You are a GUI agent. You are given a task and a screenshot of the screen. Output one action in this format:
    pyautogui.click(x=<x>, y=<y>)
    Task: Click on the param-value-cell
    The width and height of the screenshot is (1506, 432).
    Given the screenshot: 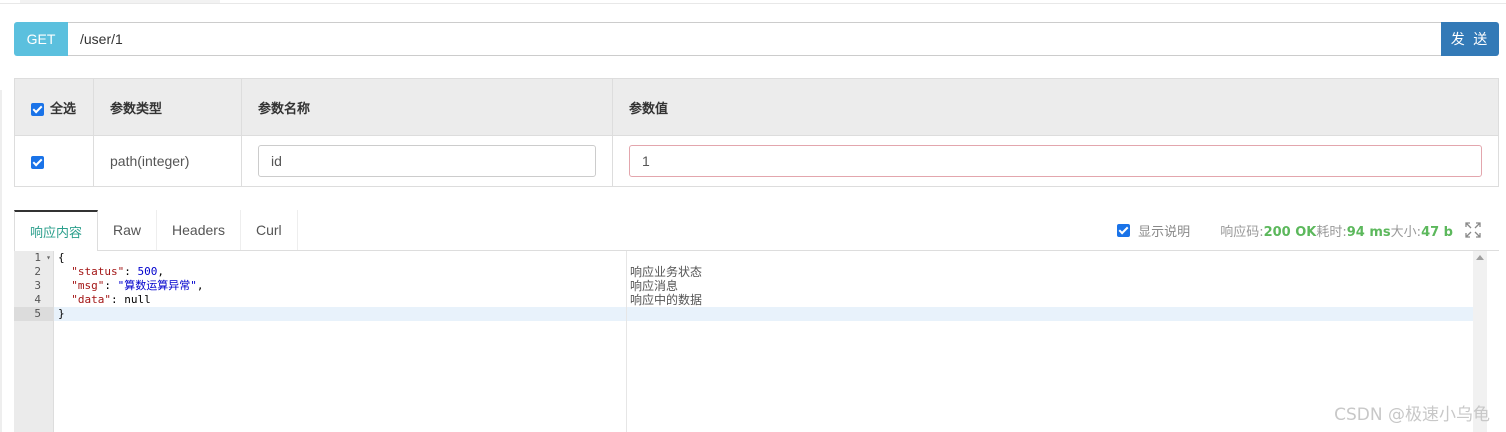 What is the action you would take?
    pyautogui.click(x=1055, y=161)
    